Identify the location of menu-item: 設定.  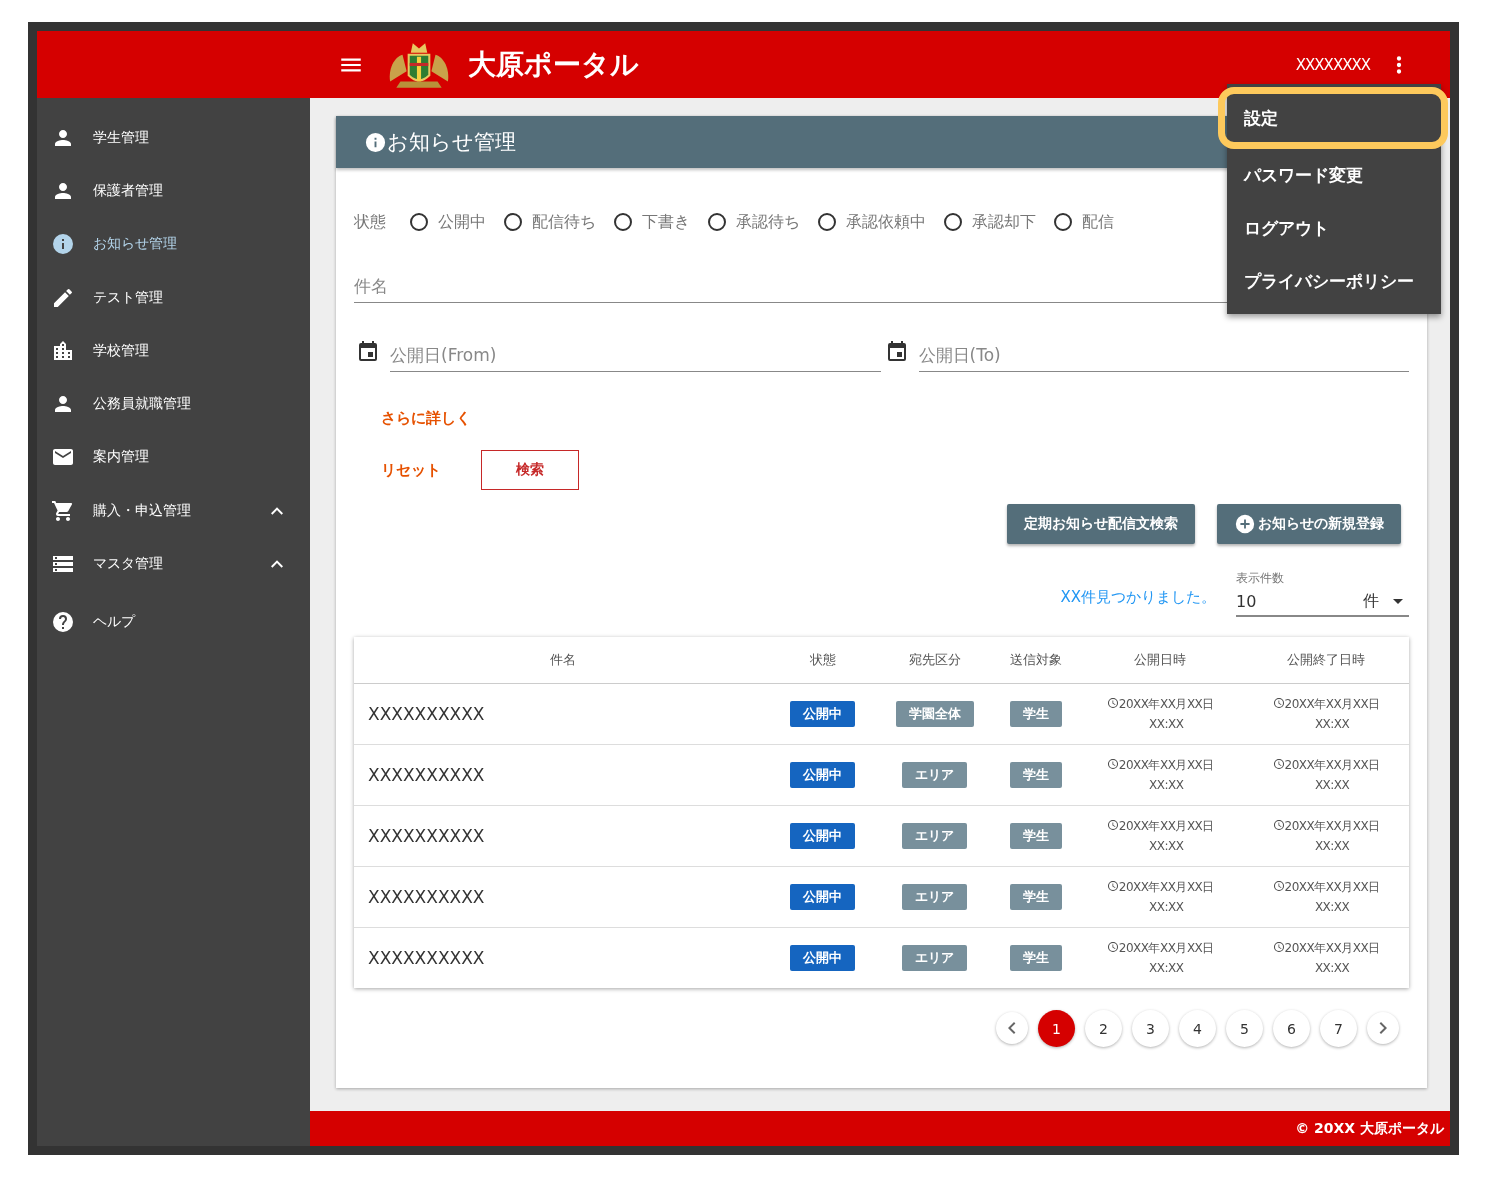
(1333, 118).